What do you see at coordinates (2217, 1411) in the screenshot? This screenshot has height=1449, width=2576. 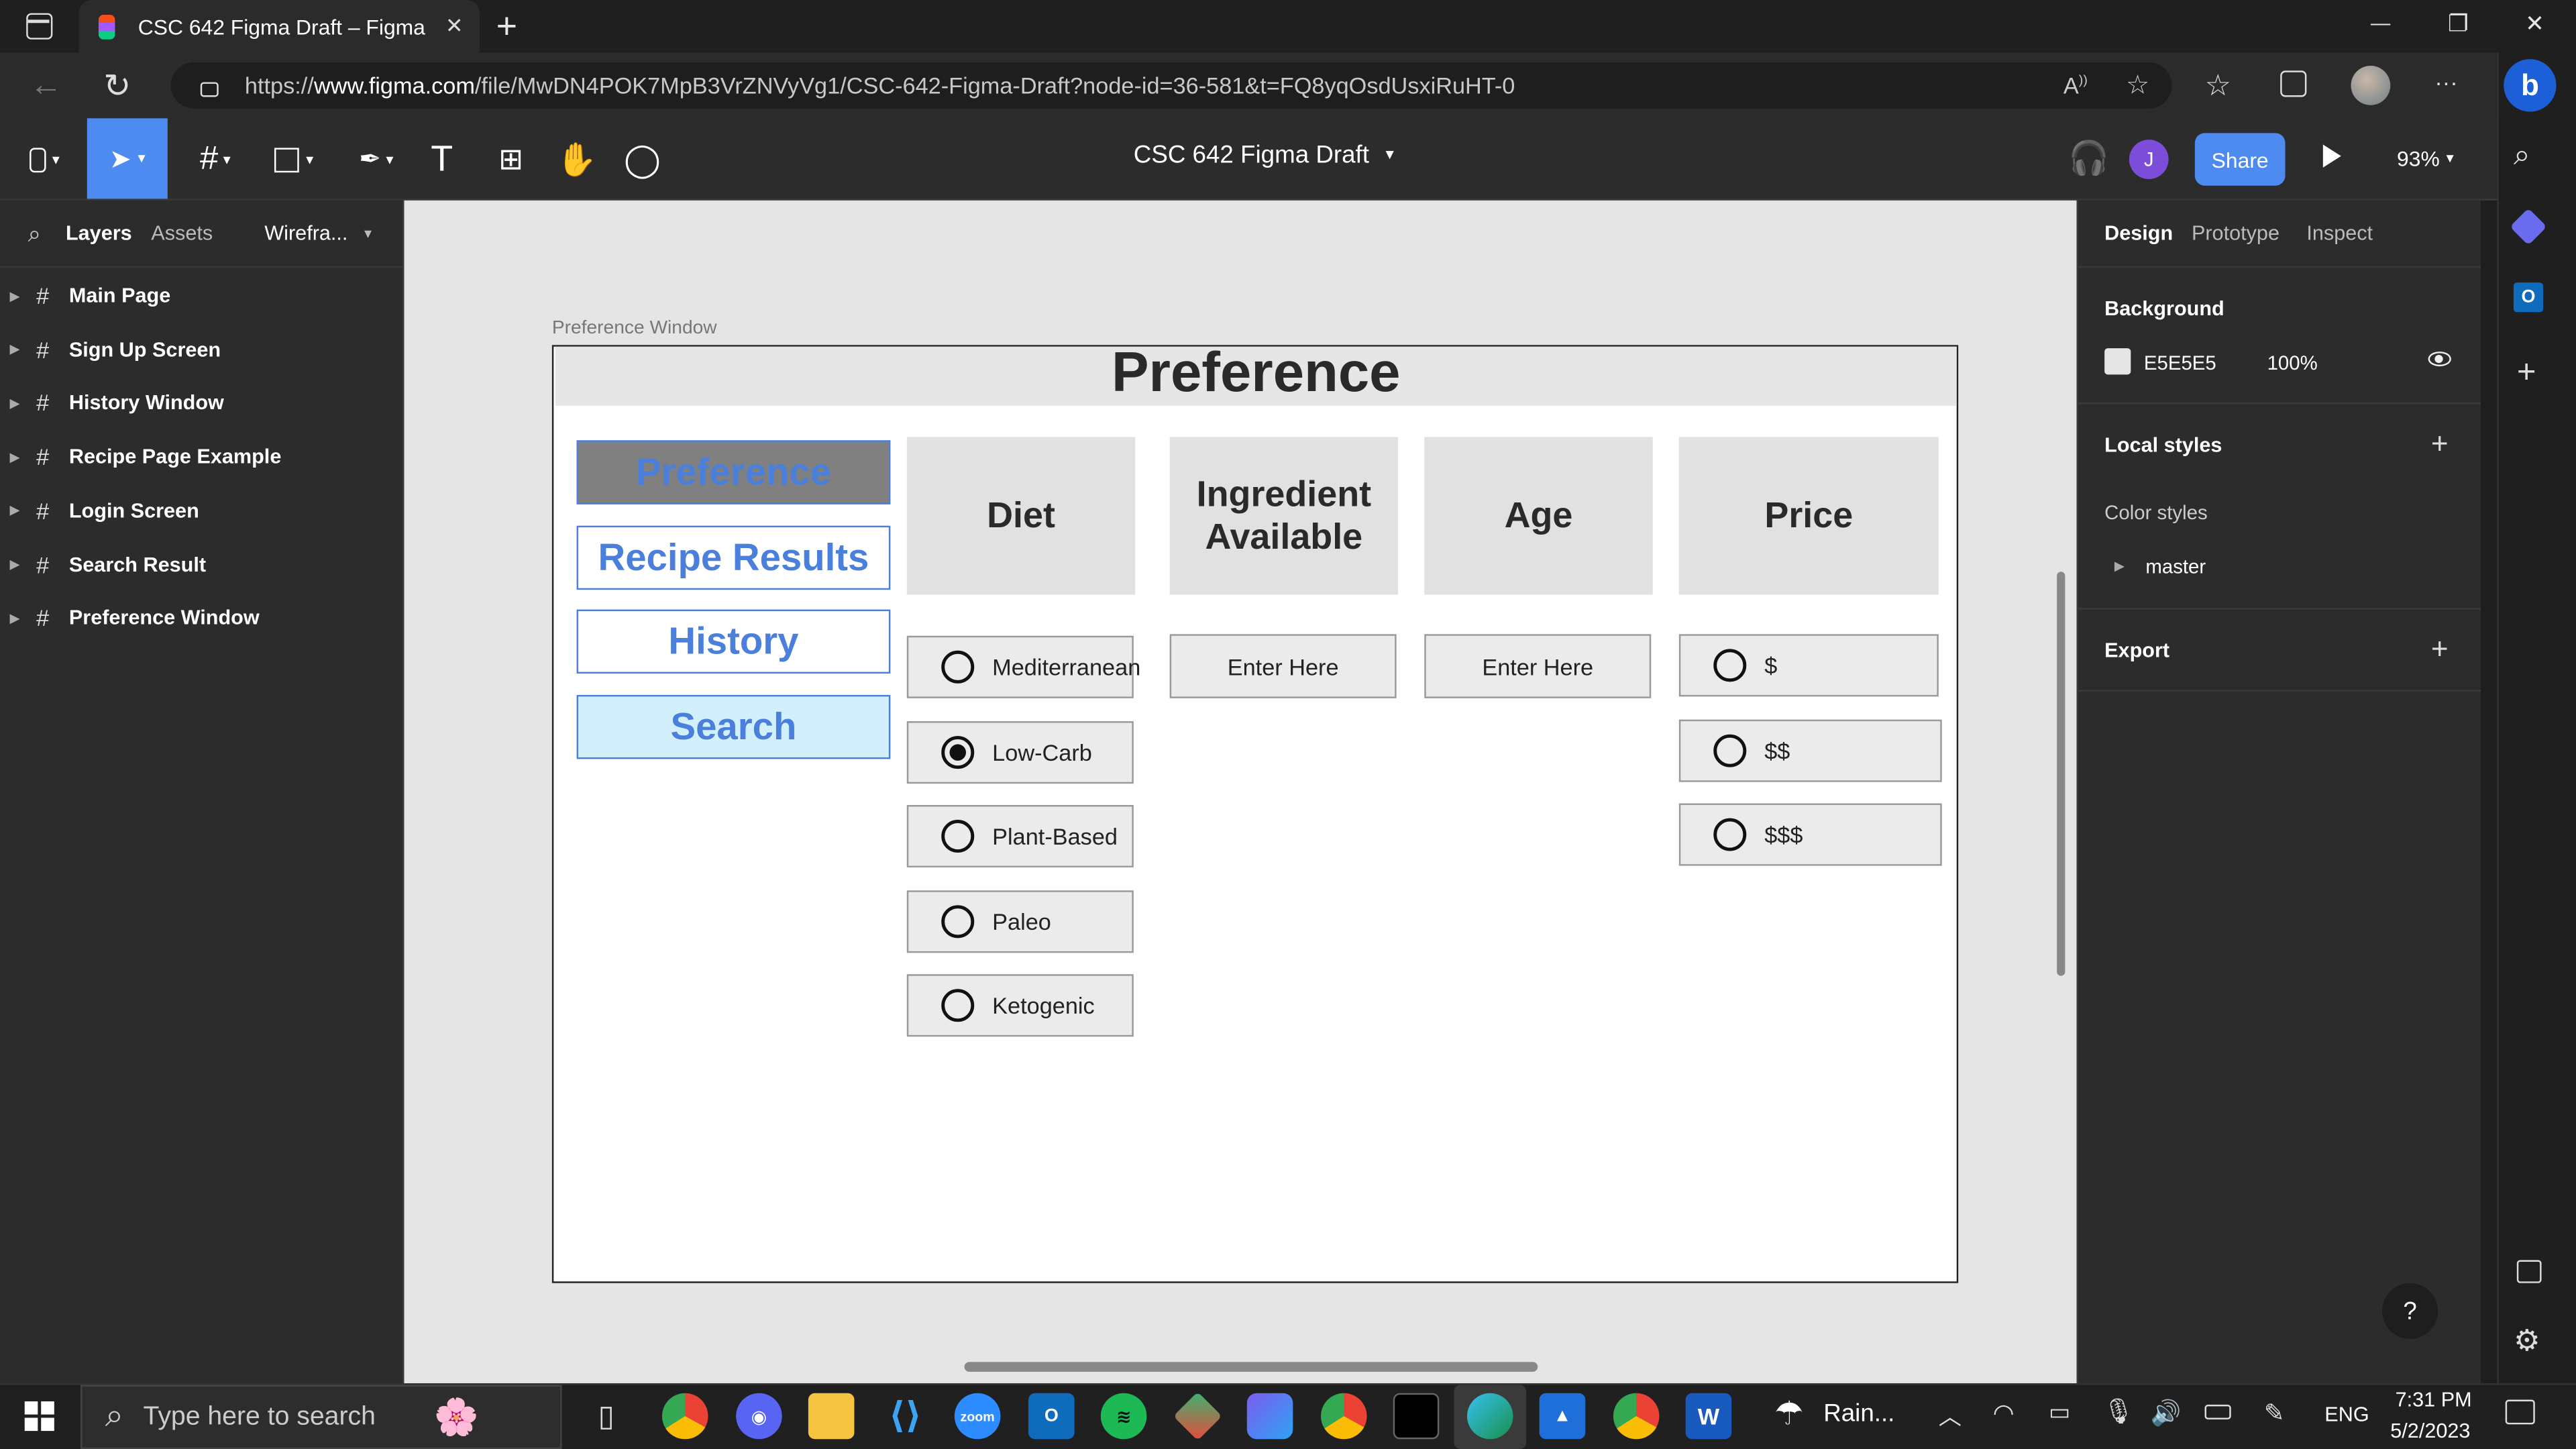 I see `battery-icon` at bounding box center [2217, 1411].